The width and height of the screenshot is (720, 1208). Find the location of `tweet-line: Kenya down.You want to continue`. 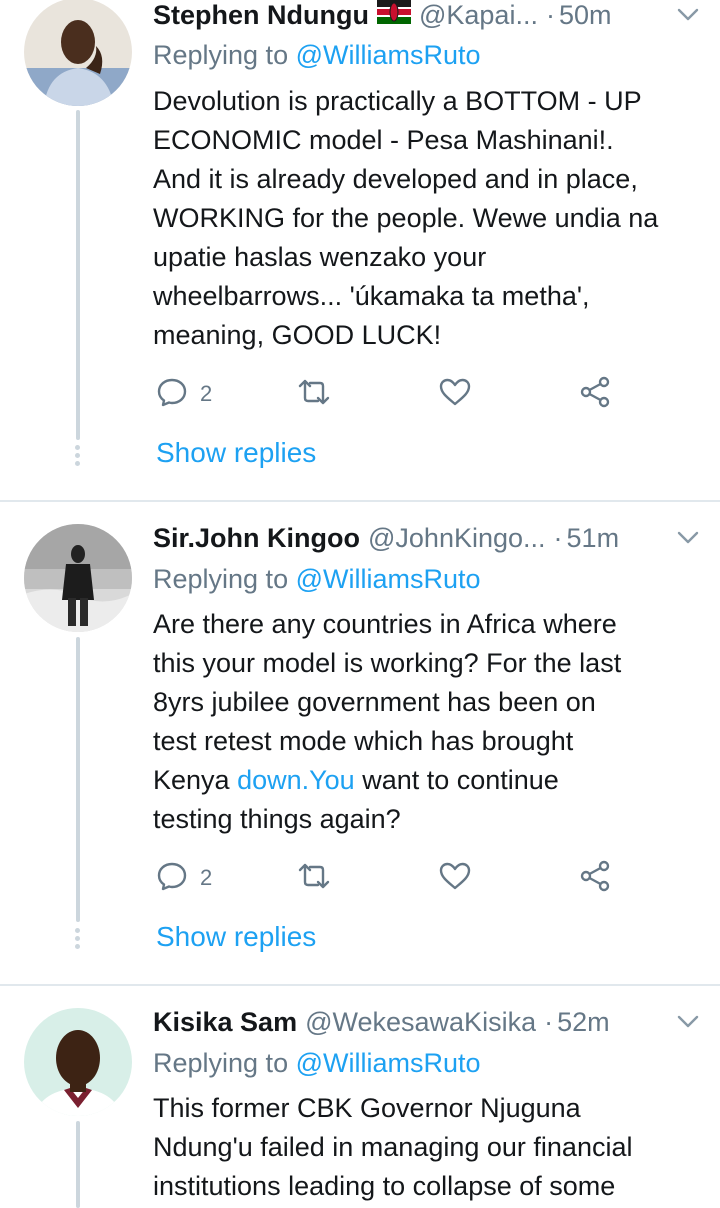

tweet-line: Kenya down.You want to continue is located at coordinates (428, 780).